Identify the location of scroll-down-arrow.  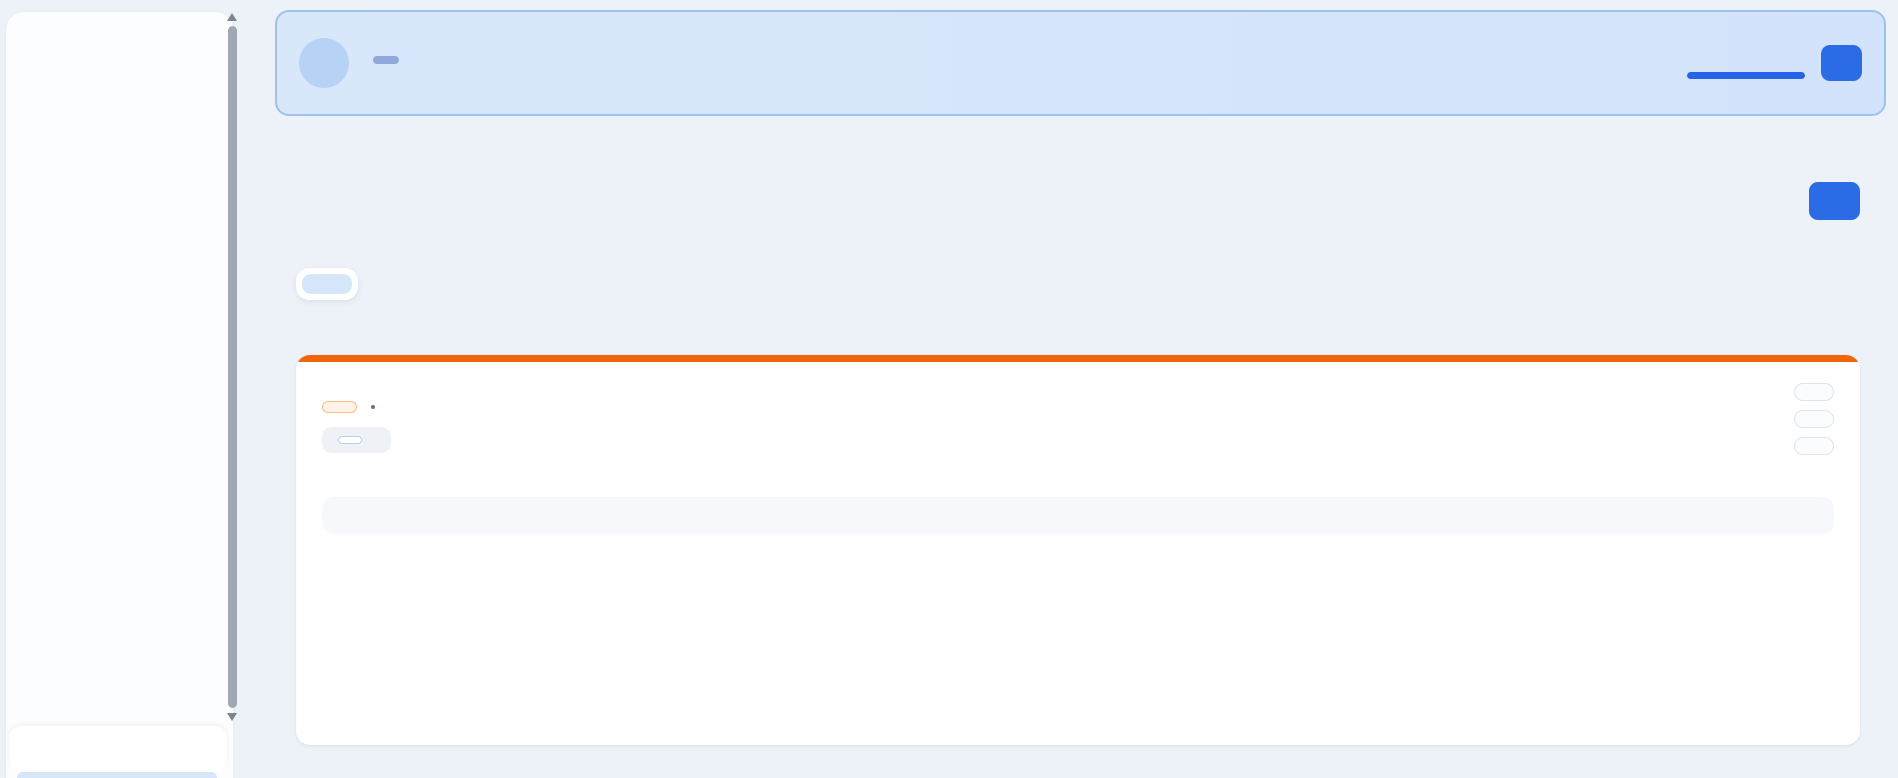
(232, 717).